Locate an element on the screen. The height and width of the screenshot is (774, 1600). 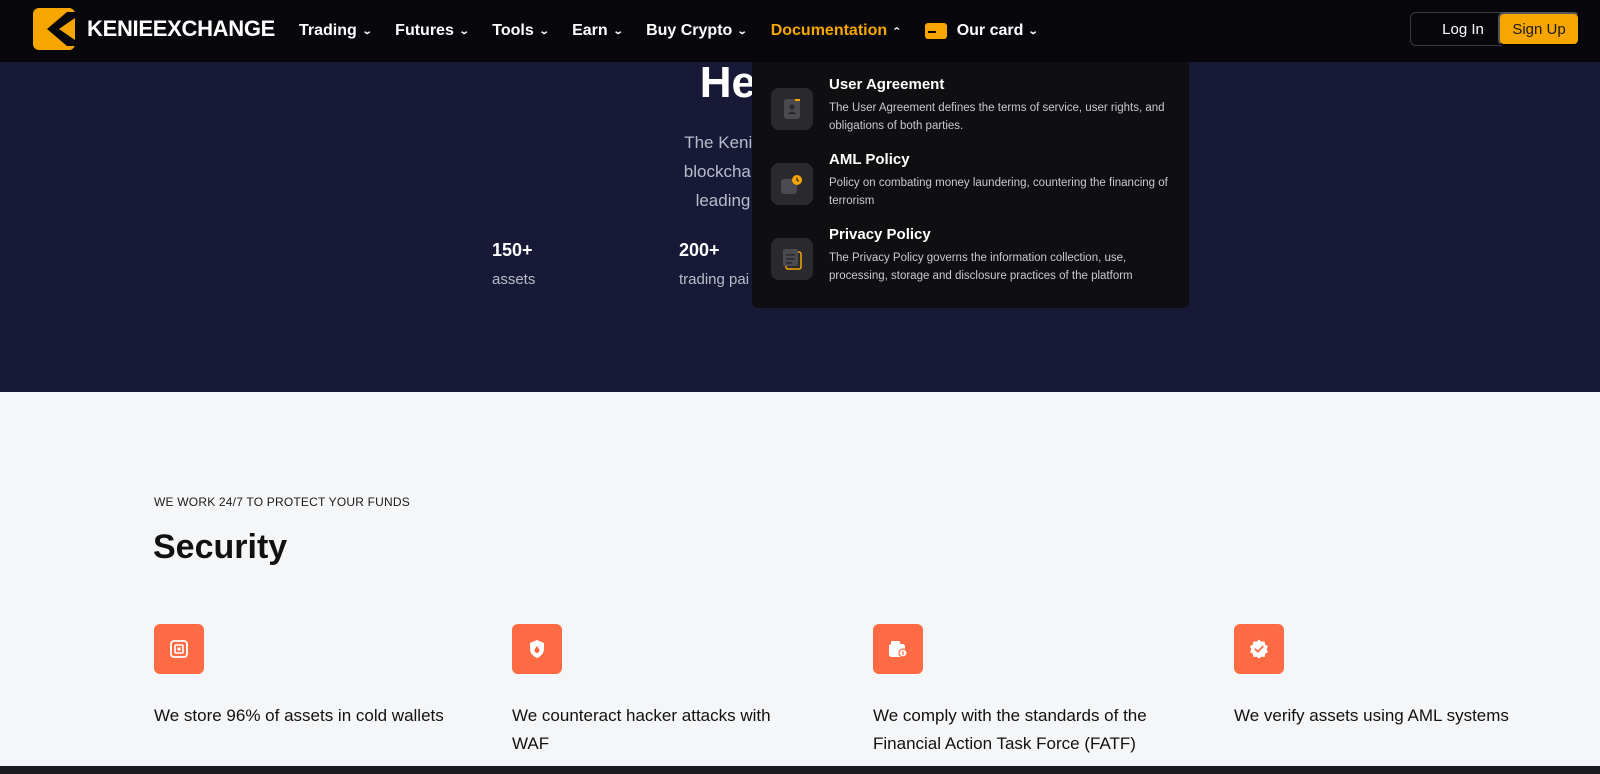
wallet-icon is located at coordinates (898, 649).